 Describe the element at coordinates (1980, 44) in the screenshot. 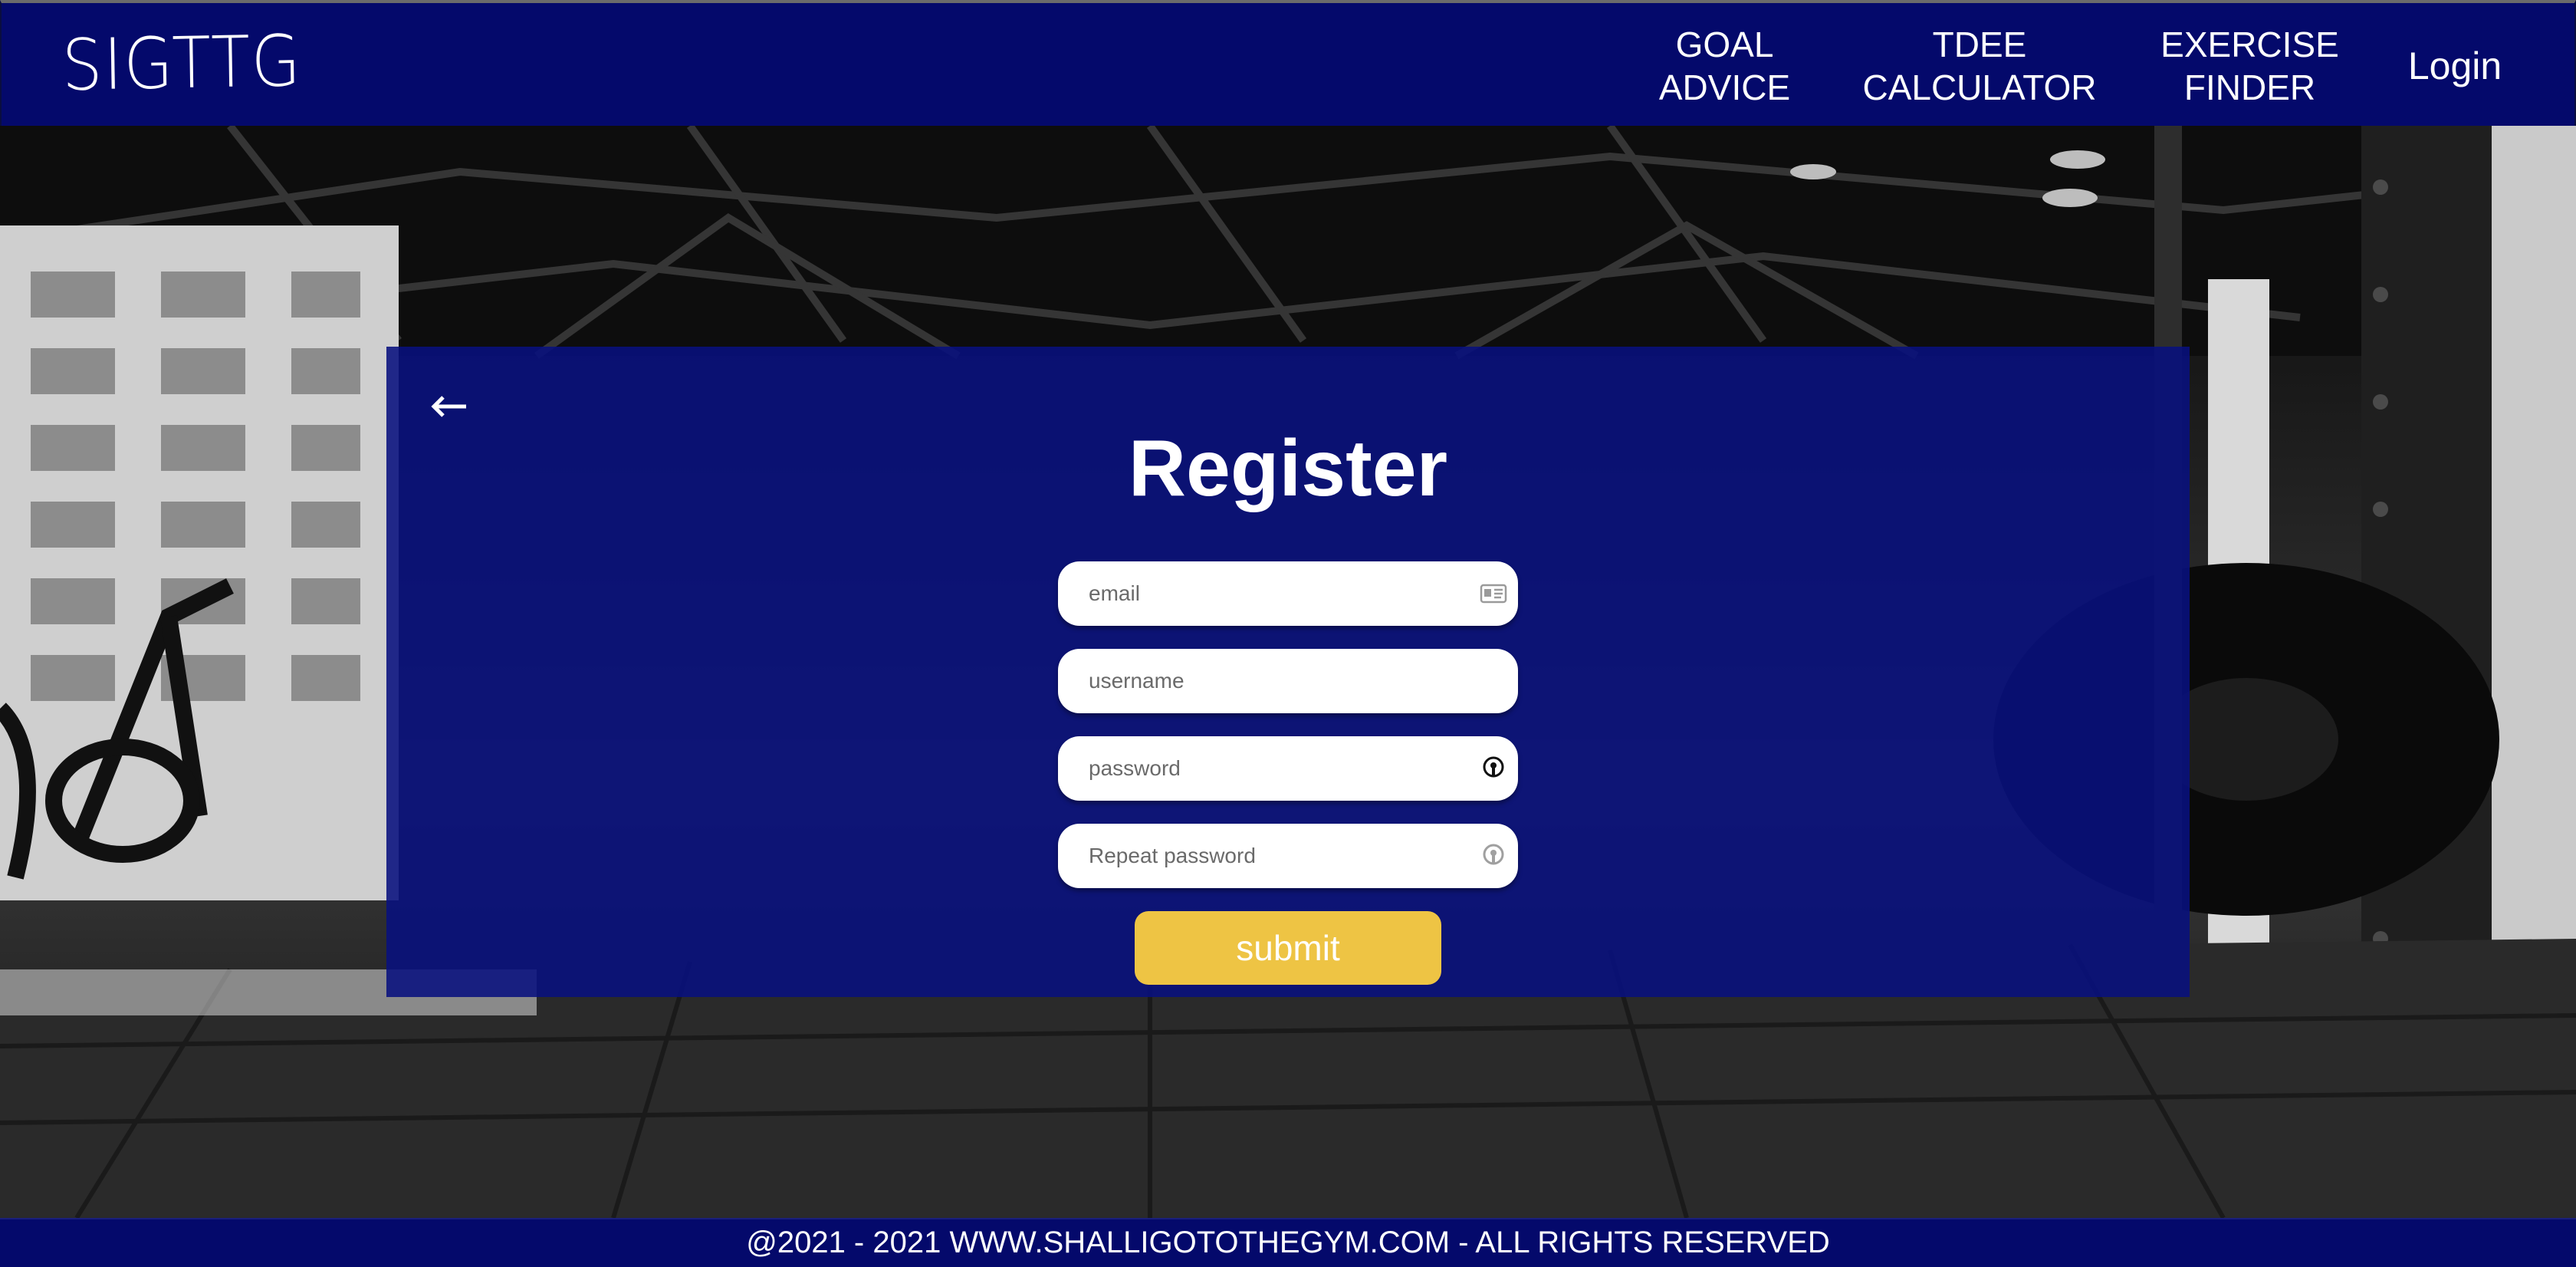

I see `nav-tdee-calculator-line1: TDEE` at that location.